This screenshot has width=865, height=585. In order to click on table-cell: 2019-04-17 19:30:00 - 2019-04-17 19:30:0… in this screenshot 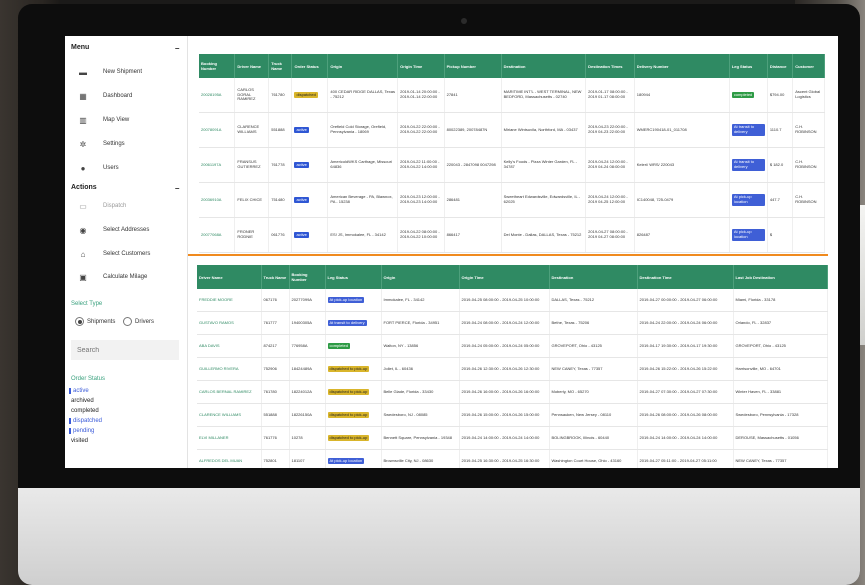, I will do `click(685, 346)`.